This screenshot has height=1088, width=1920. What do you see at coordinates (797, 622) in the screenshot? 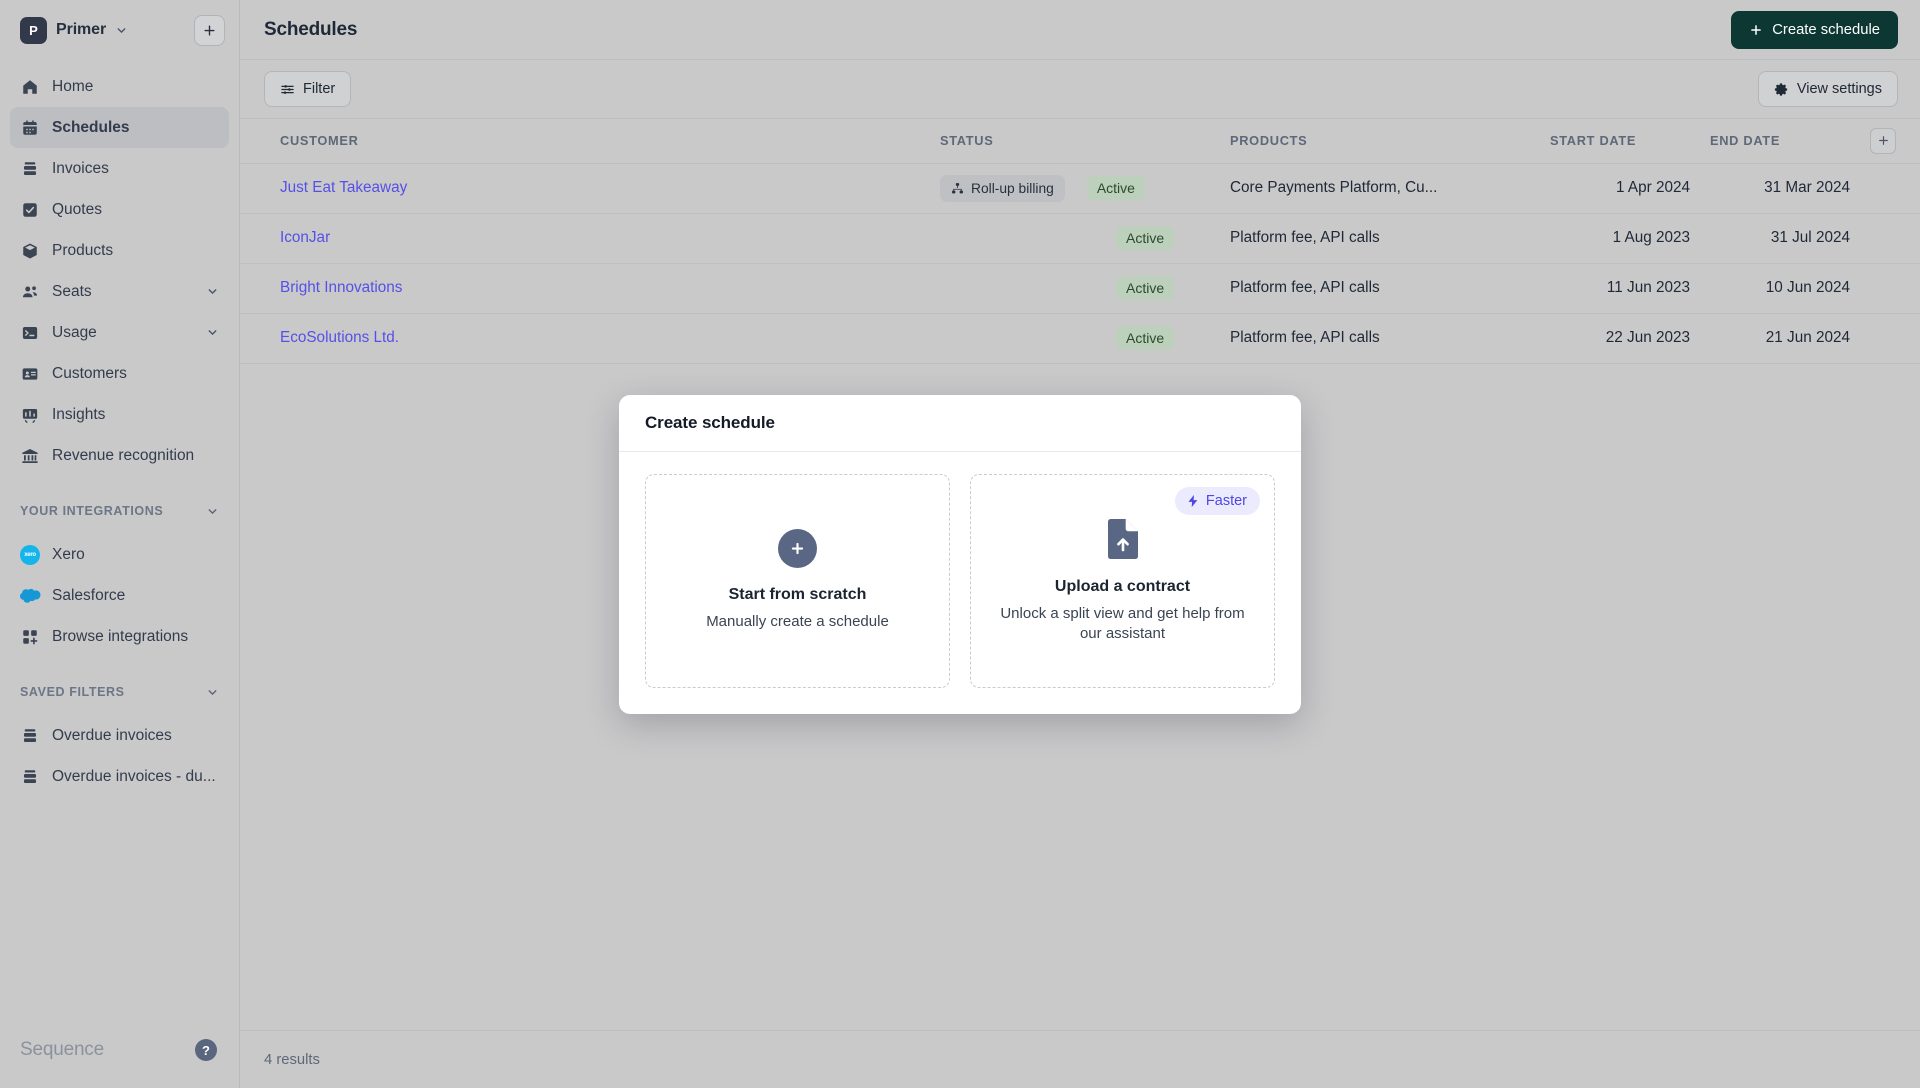
I see `option-subtitle: Manually create a schedule` at bounding box center [797, 622].